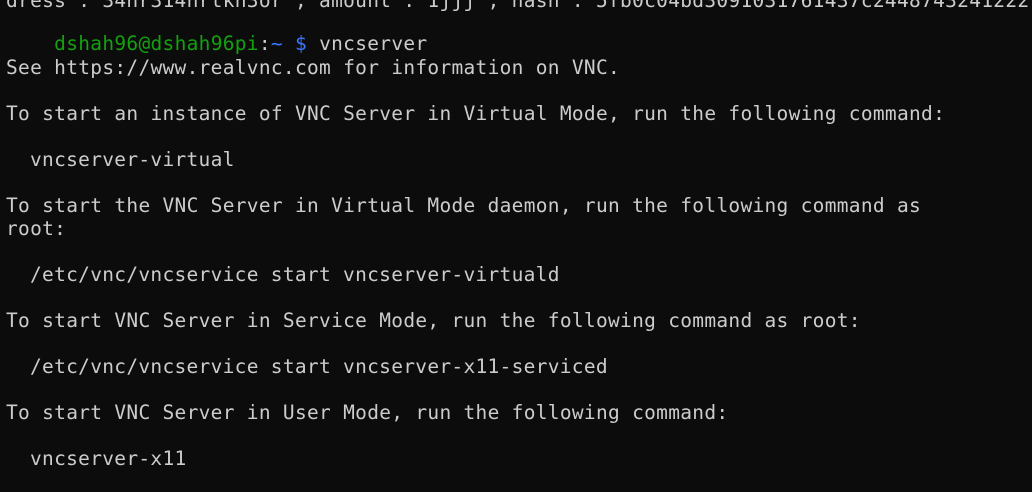 Image resolution: width=1032 pixels, height=492 pixels. What do you see at coordinates (132, 159) in the screenshot?
I see `output-virtual-command: vncserver-virtual` at bounding box center [132, 159].